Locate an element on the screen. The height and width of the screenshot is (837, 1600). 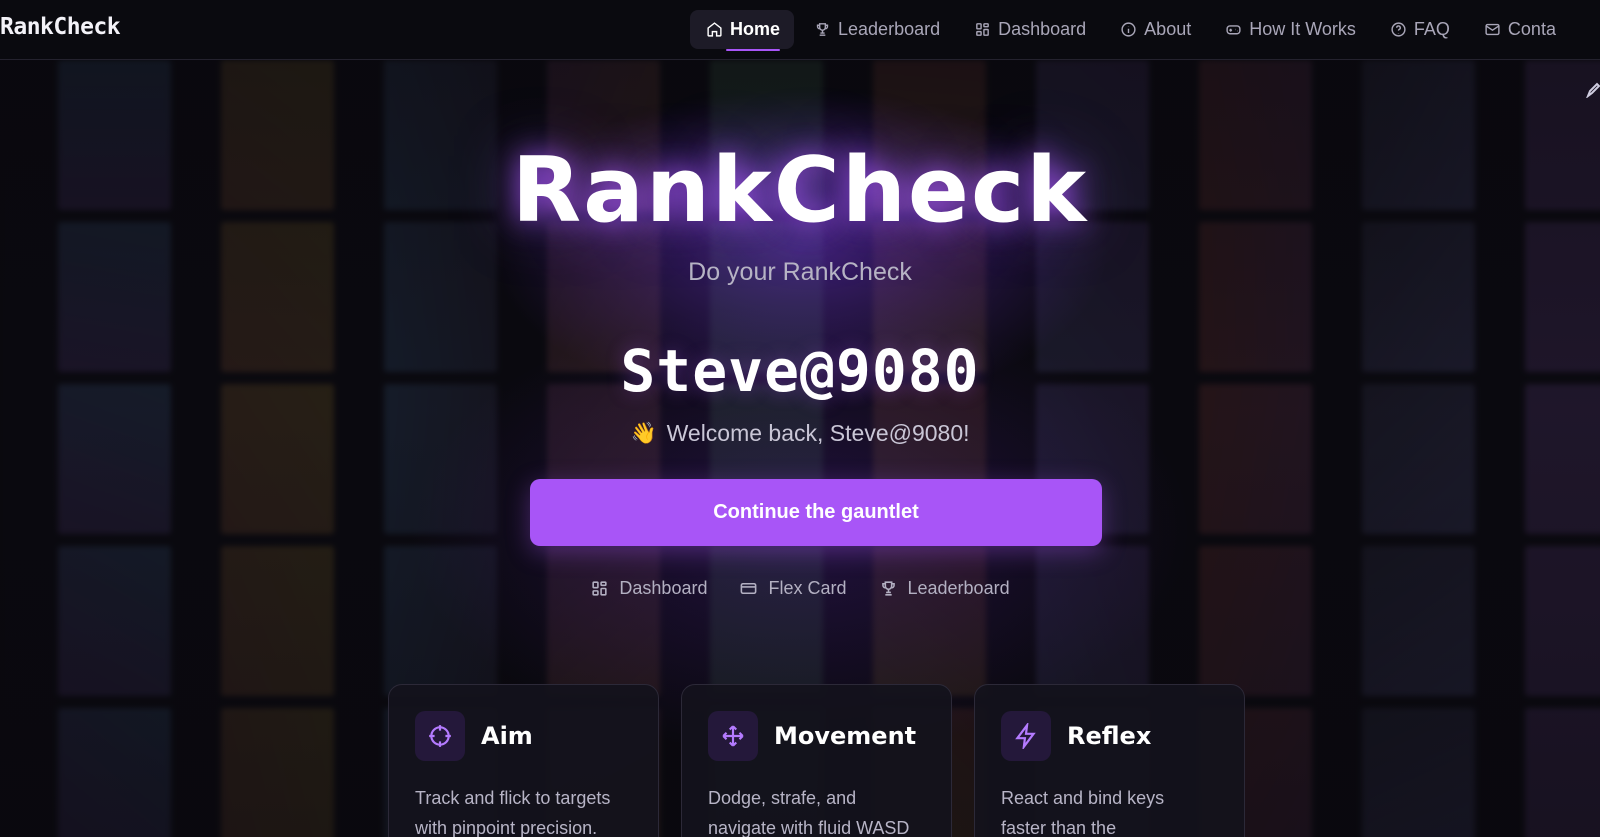
wave-icon: 👋 is located at coordinates (643, 433).